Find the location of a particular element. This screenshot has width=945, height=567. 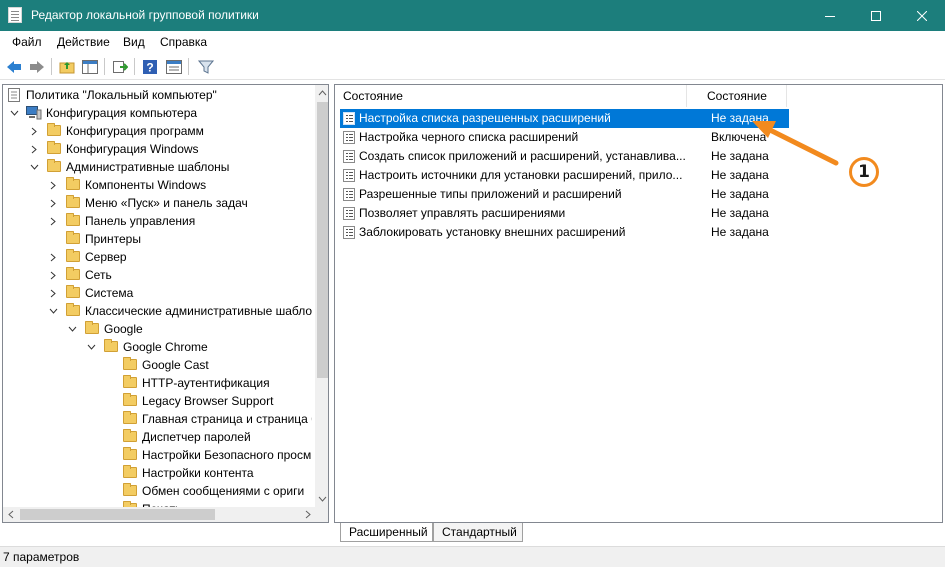

properties-button is located at coordinates (174, 66).